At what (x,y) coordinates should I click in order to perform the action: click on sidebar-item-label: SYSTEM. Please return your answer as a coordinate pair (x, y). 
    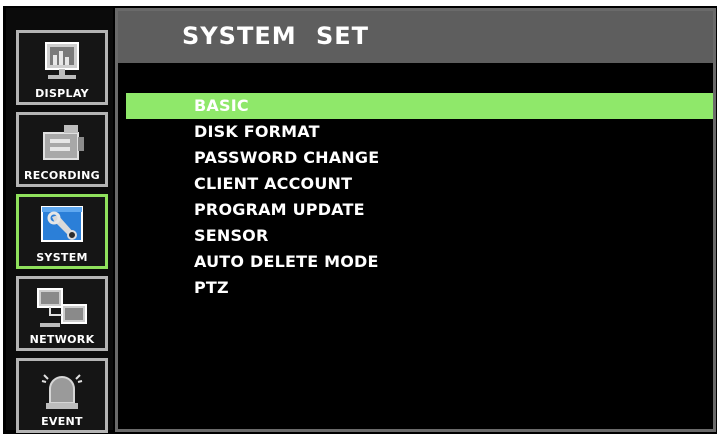
    Looking at the image, I should click on (62, 257).